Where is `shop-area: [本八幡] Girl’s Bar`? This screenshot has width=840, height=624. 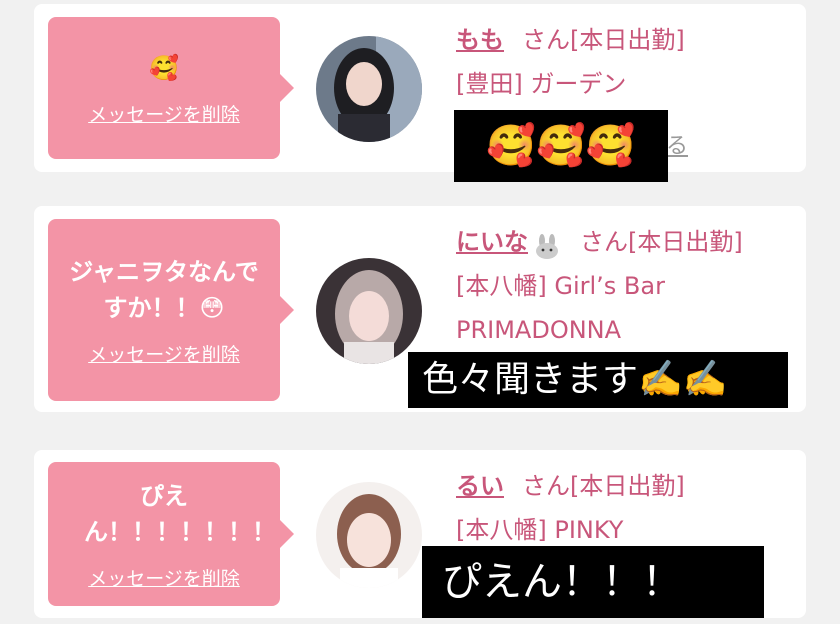
shop-area: [本八幡] Girl’s Bar is located at coordinates (560, 286).